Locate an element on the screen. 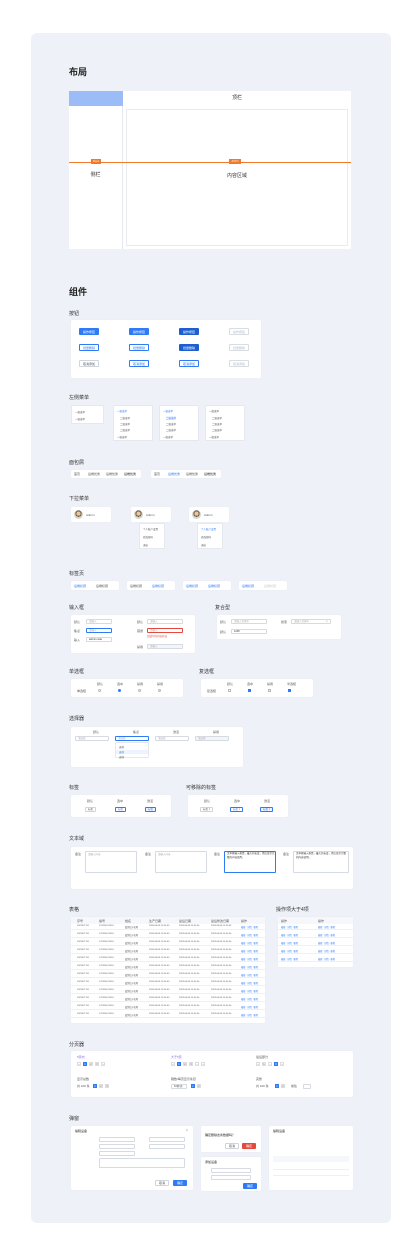 This screenshot has width=420, height=1256. cancel-button: 取消添加 is located at coordinates (89, 363).